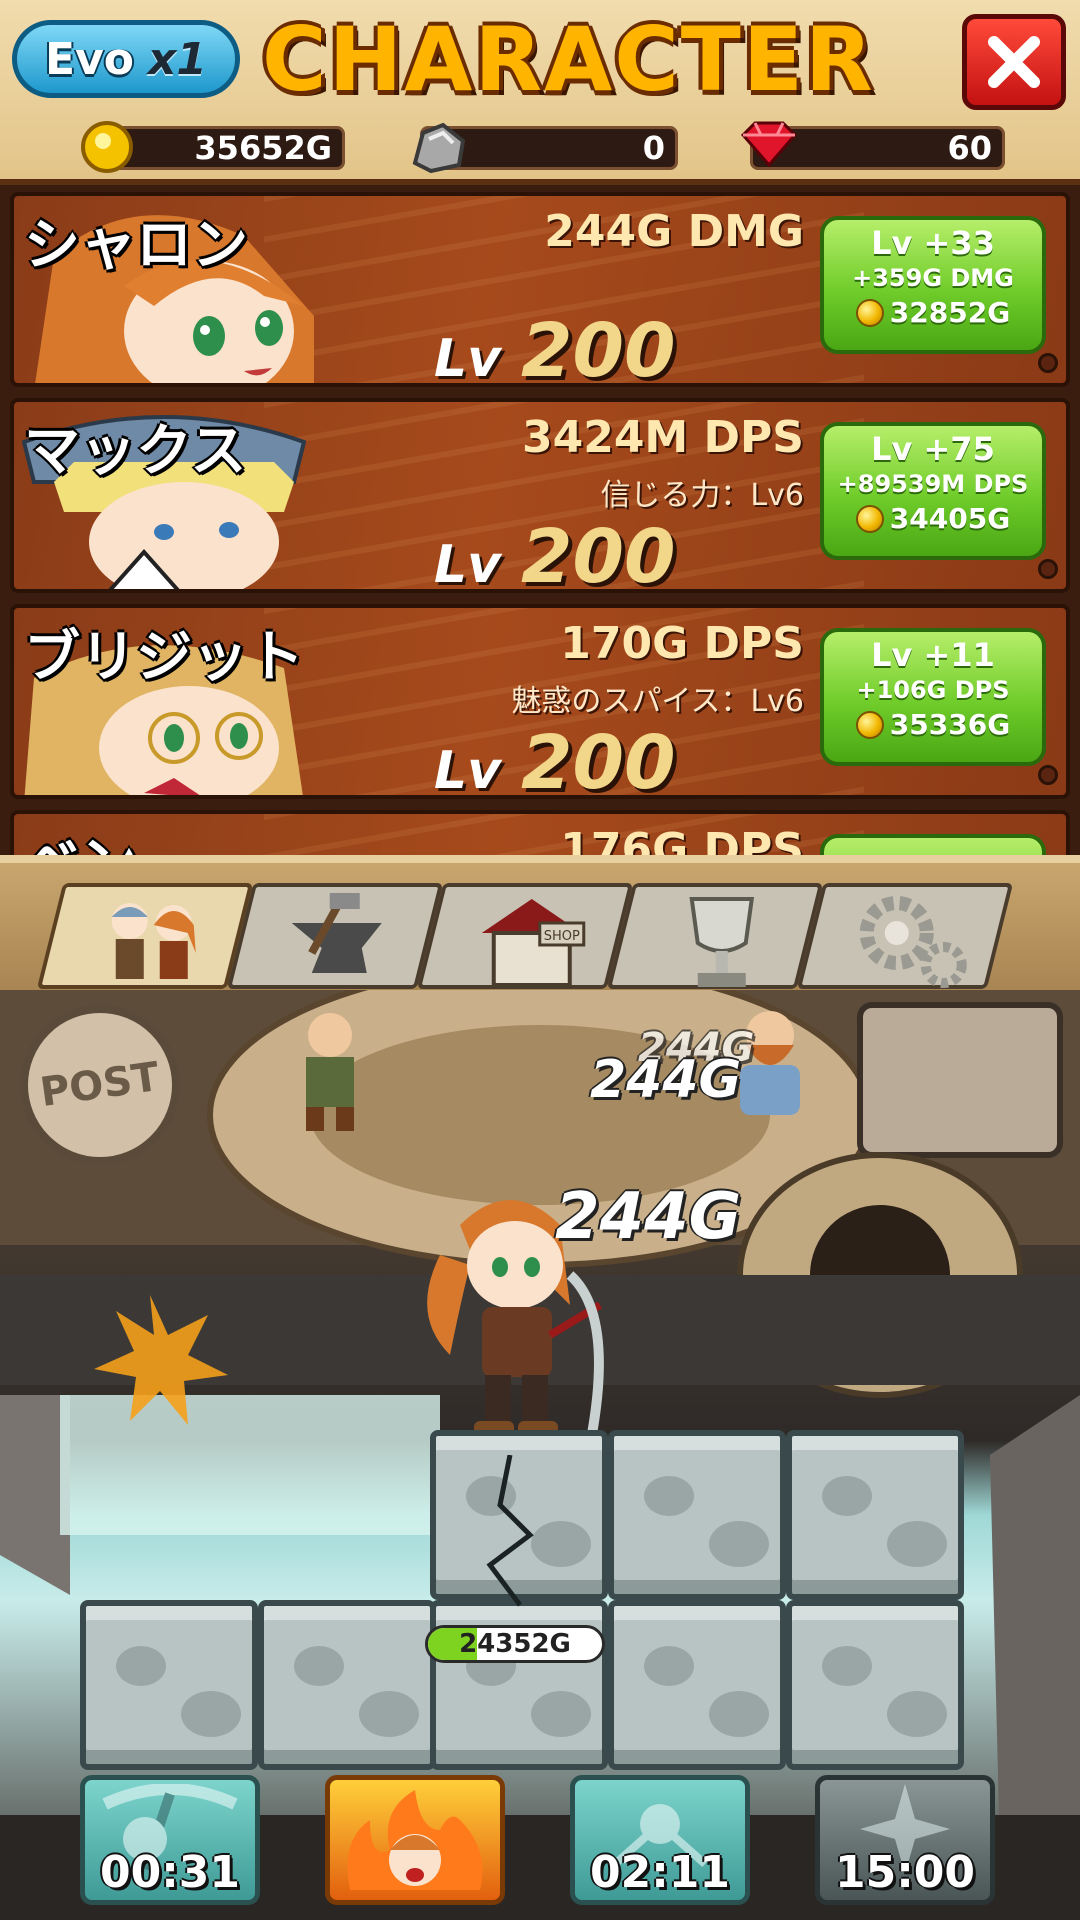 This screenshot has height=1920, width=1080. What do you see at coordinates (933, 449) in the screenshot?
I see `level-up-amount: Lv +75` at bounding box center [933, 449].